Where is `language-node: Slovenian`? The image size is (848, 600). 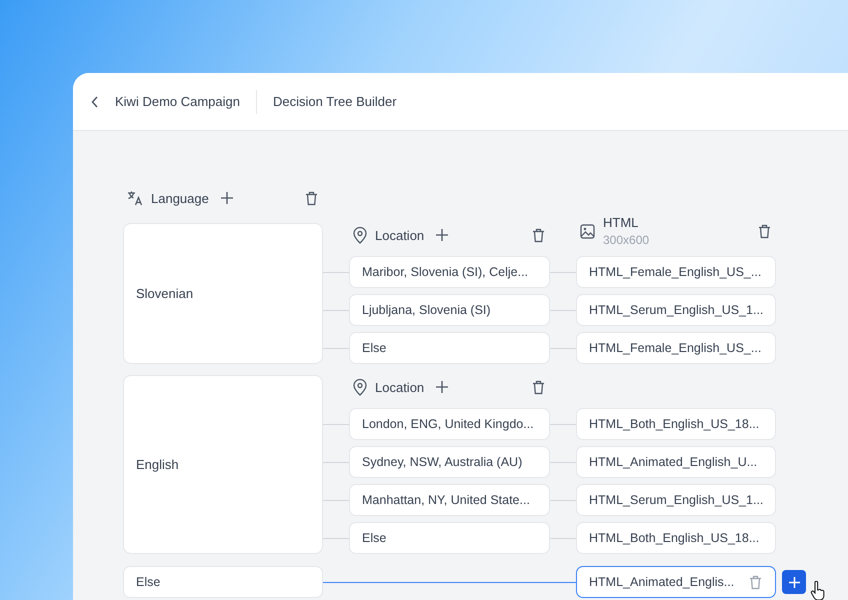 language-node: Slovenian is located at coordinates (223, 293).